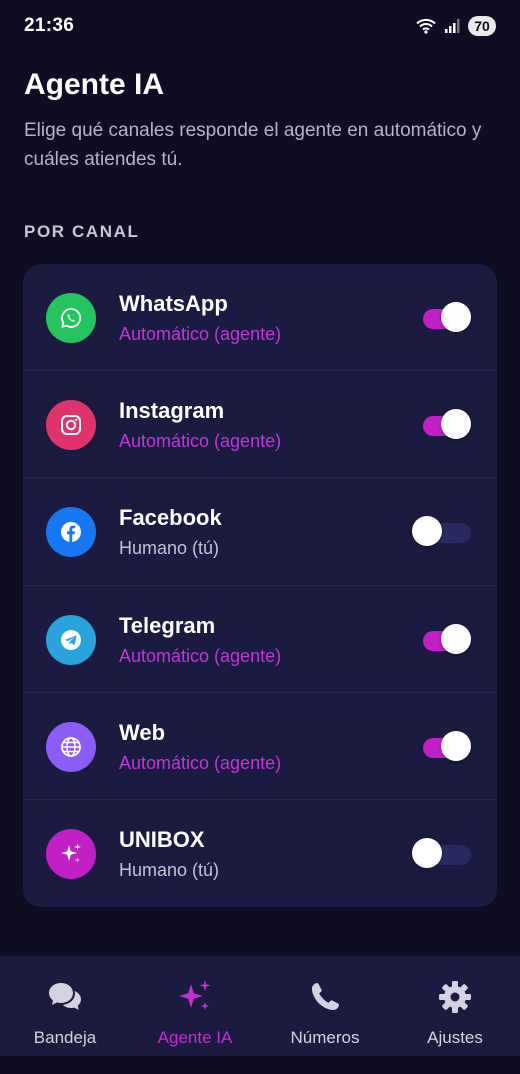 Image resolution: width=520 pixels, height=1074 pixels. I want to click on section-label: POR CANAL, so click(82, 231).